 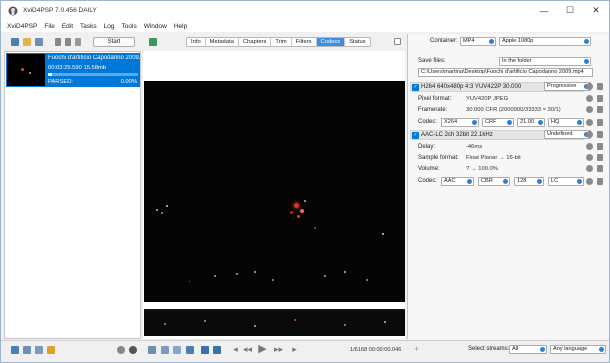 What do you see at coordinates (58, 42) in the screenshot?
I see `remove-icon` at bounding box center [58, 42].